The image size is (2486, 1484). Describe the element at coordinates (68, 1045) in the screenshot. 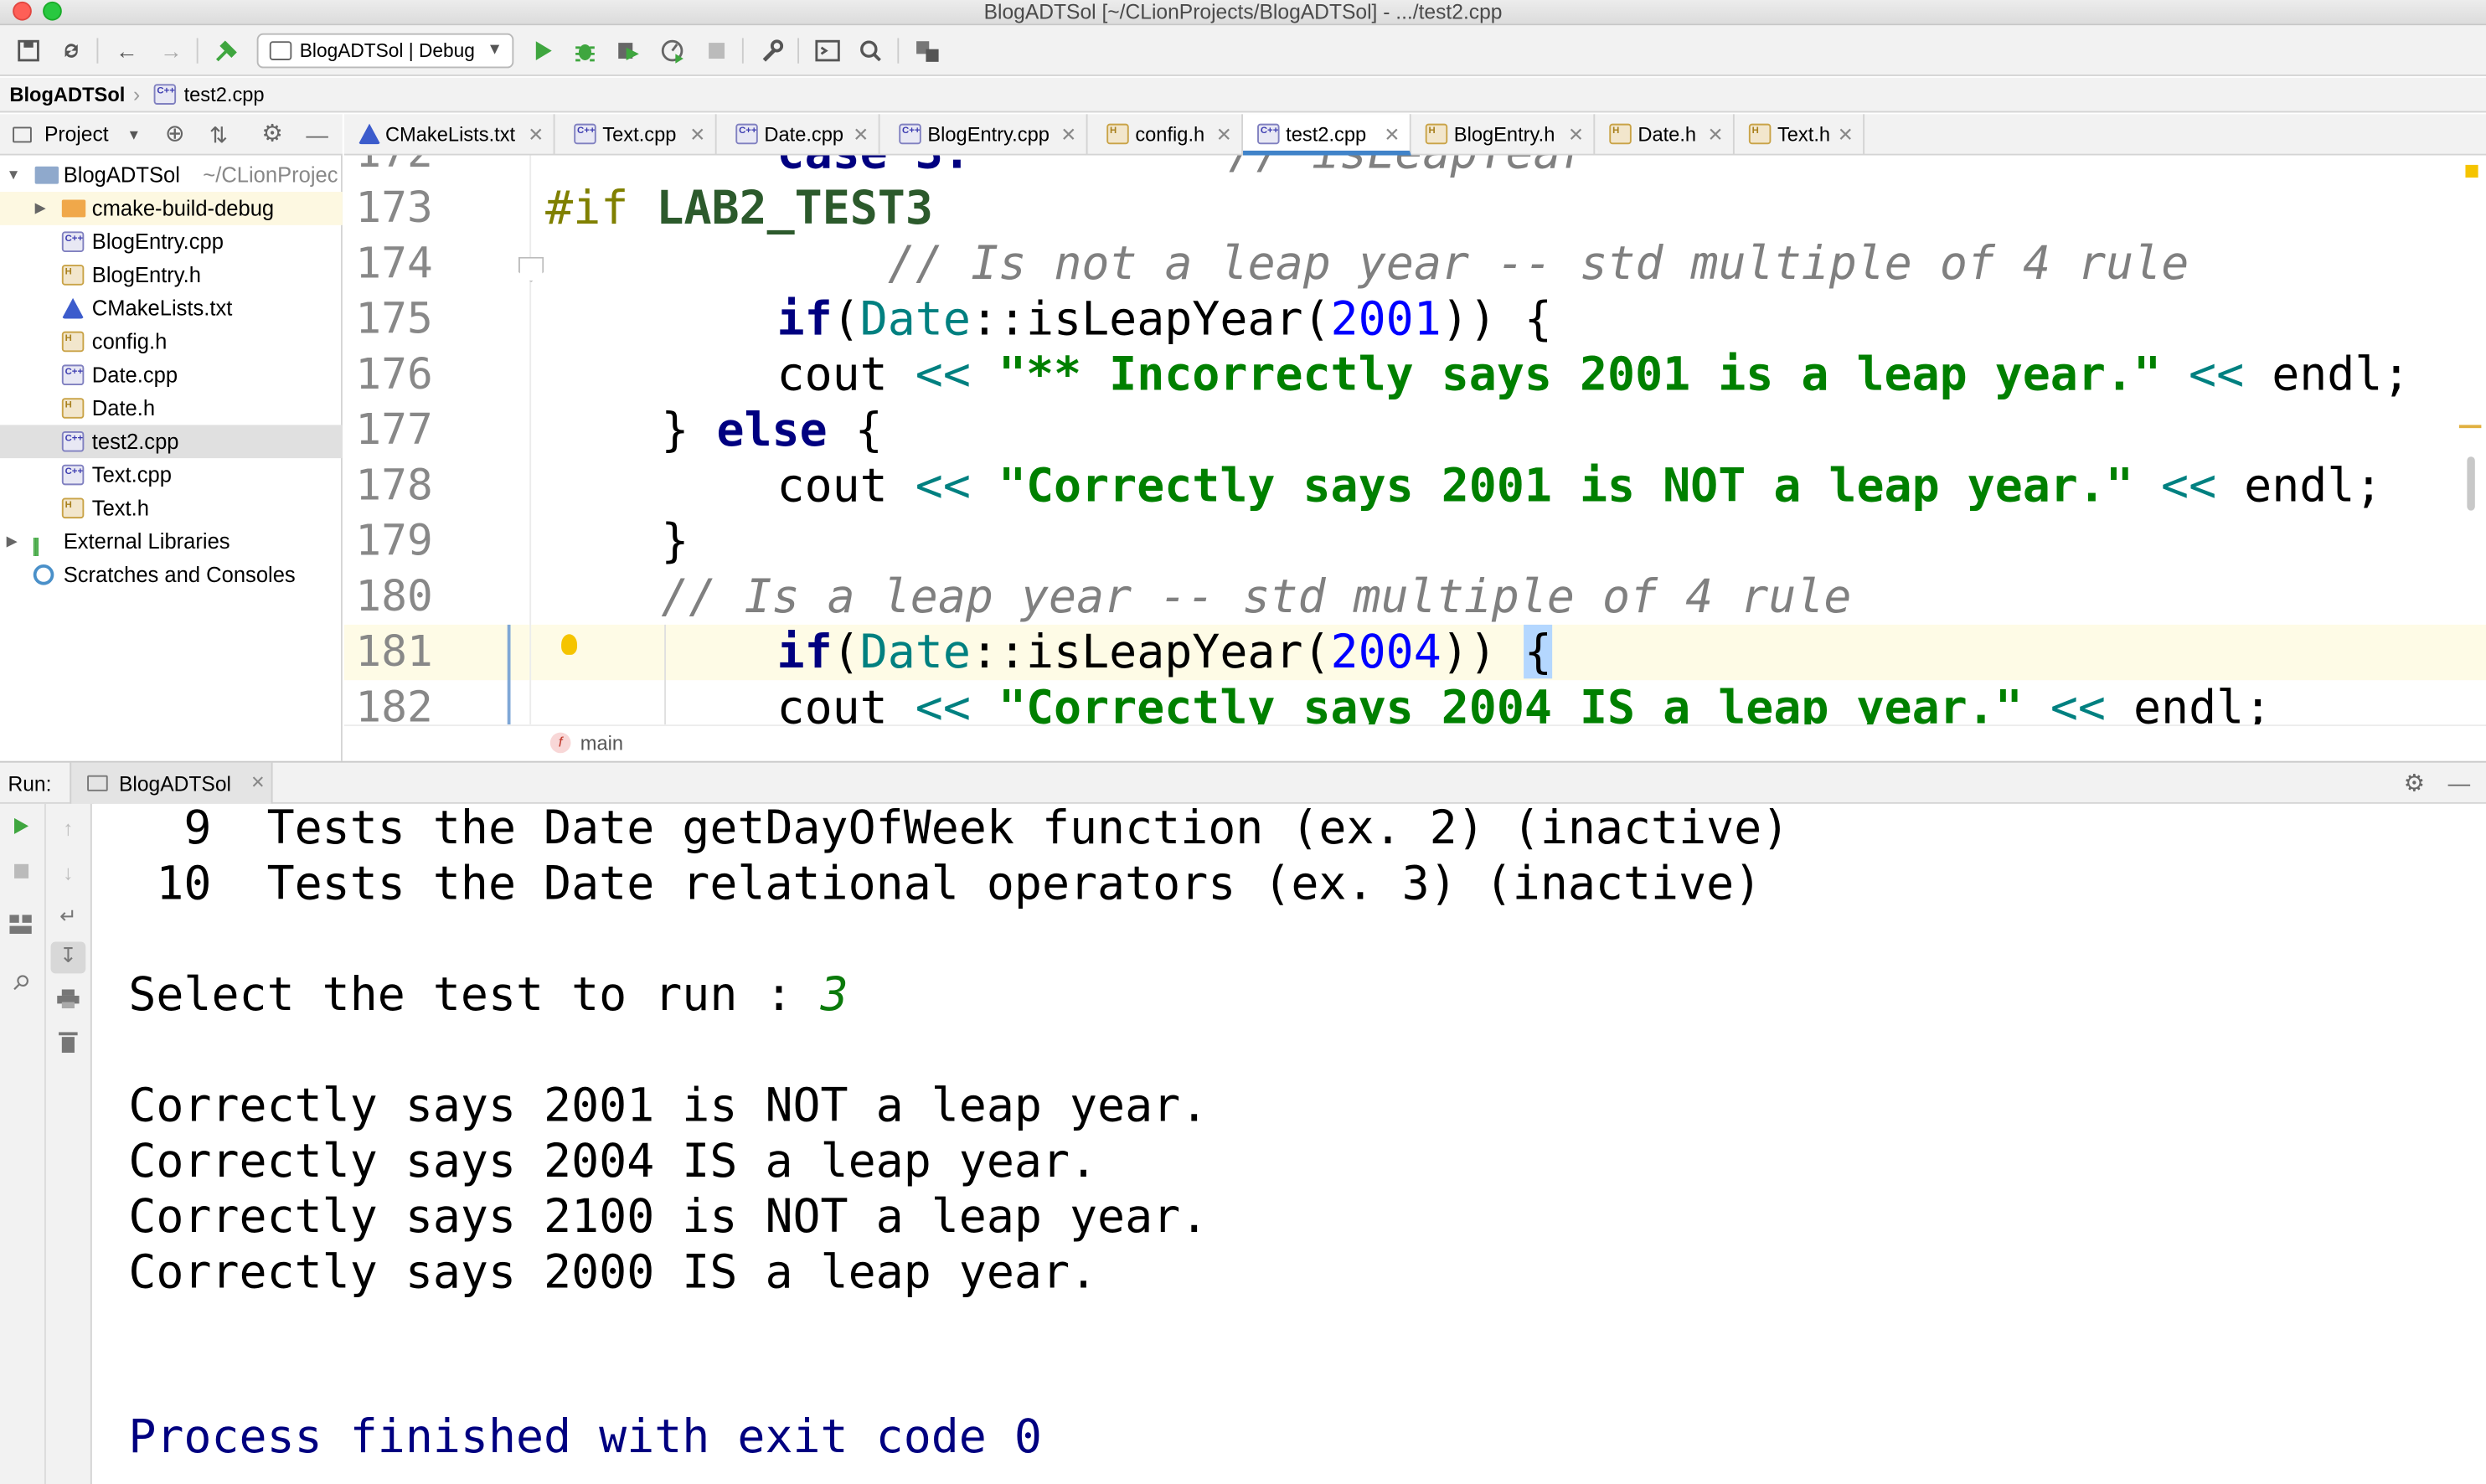

I see `trash-icon` at that location.